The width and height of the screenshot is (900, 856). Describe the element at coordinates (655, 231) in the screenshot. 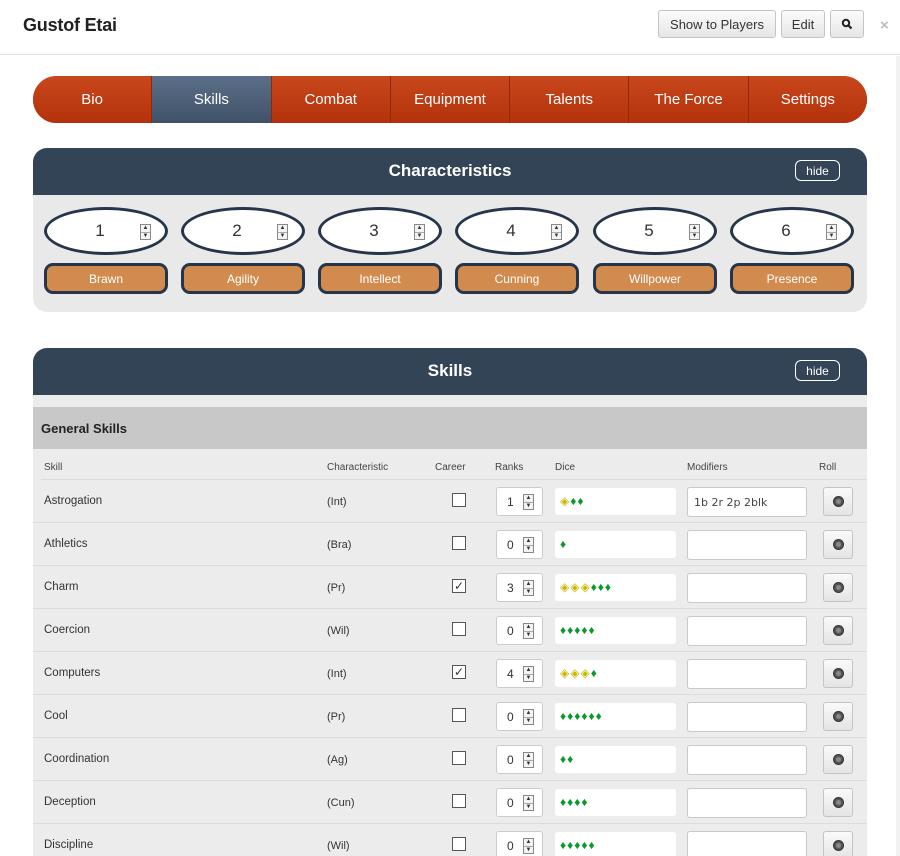

I see `characteristic-value-field: 5 ▲ ▼` at that location.